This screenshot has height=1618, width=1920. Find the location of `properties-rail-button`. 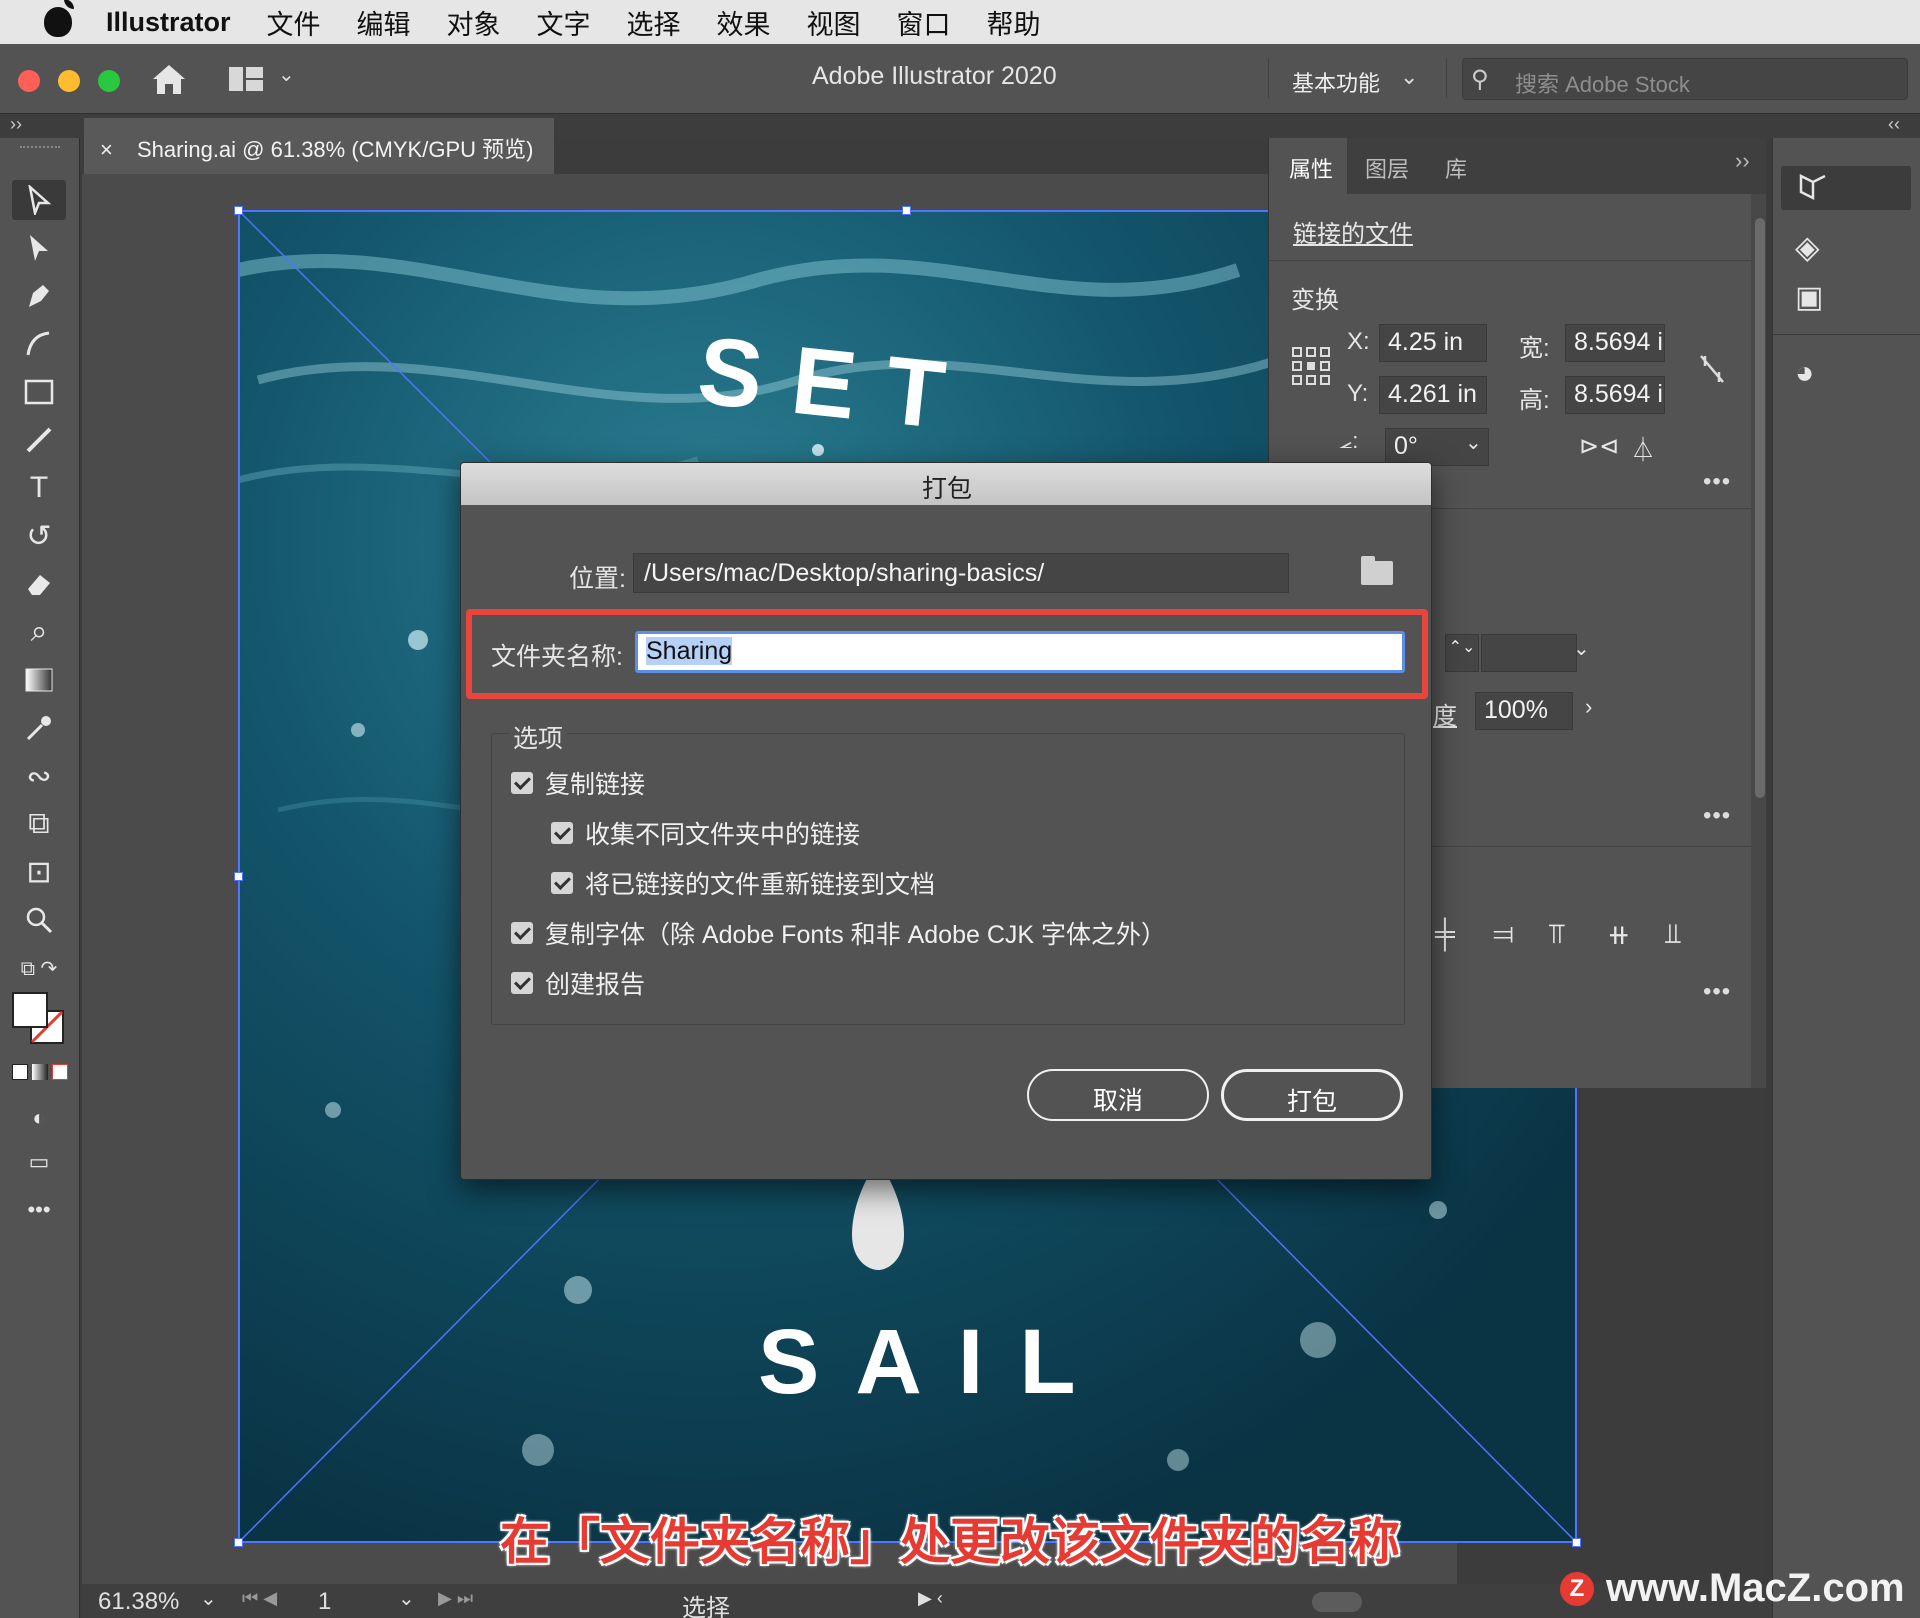

properties-rail-button is located at coordinates (1846, 188).